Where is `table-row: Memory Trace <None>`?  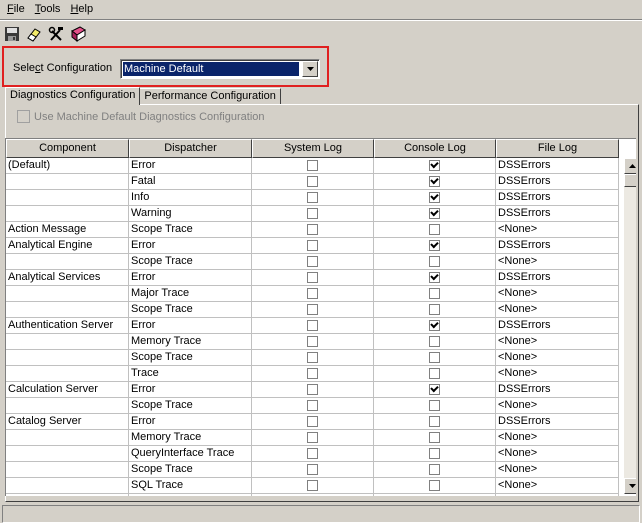 table-row: Memory Trace <None> is located at coordinates (312, 342).